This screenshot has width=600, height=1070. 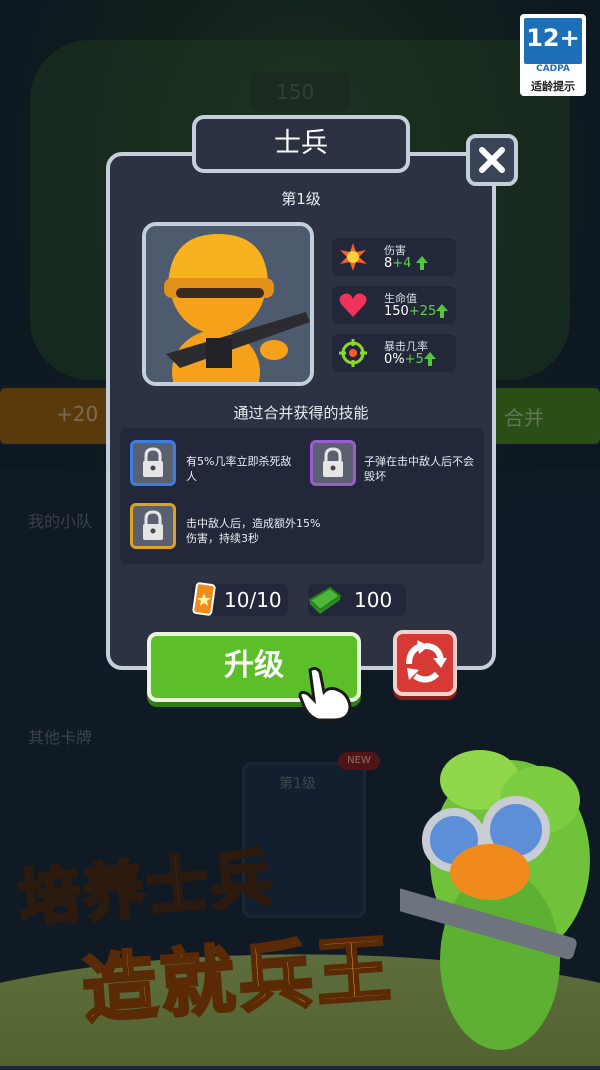 I want to click on stat-health-value: 150+25, so click(x=410, y=311).